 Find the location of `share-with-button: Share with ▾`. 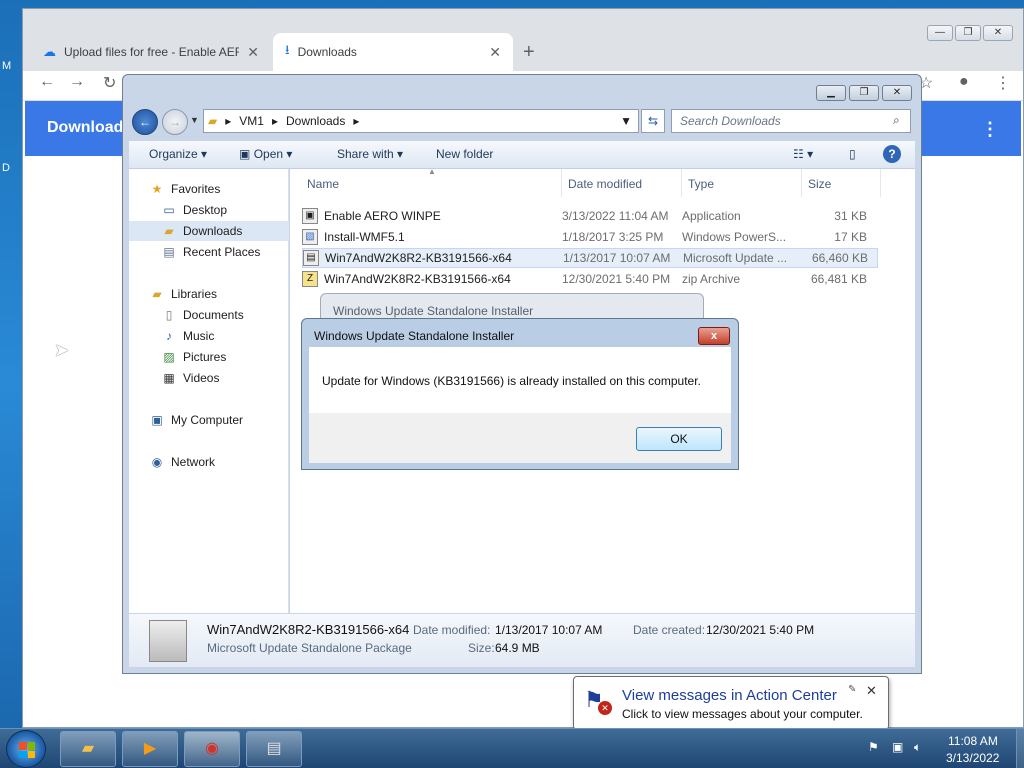

share-with-button: Share with ▾ is located at coordinates (370, 154).